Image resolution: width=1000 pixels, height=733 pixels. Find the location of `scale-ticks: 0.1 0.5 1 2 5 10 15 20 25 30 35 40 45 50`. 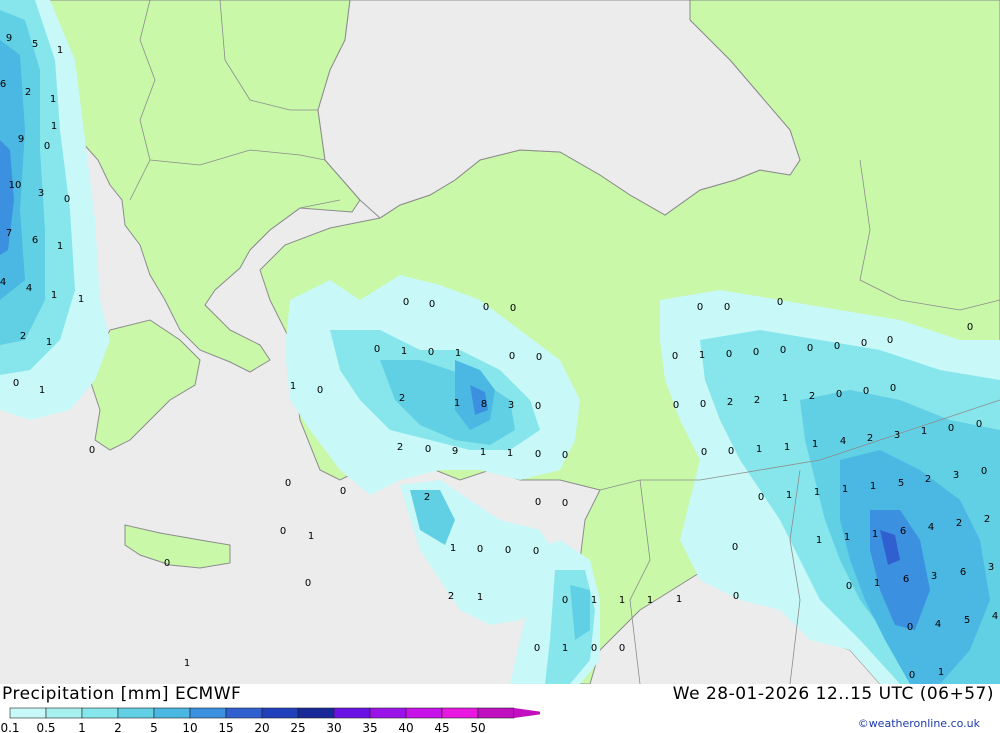

scale-ticks: 0.1 0.5 1 2 5 10 15 20 25 30 35 40 45 50 is located at coordinates (242, 727).